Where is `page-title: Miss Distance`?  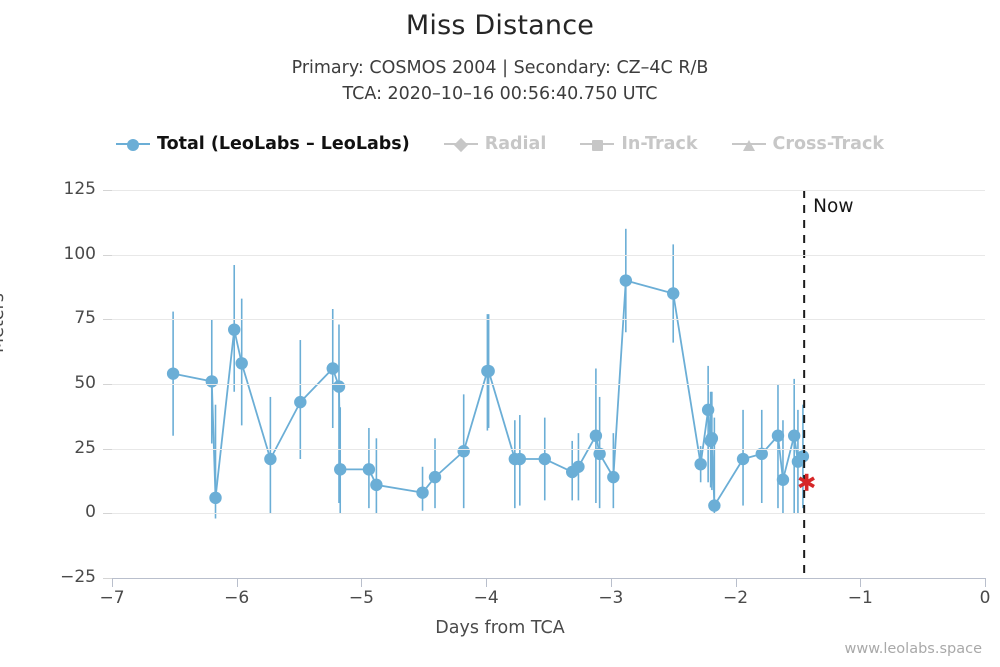
page-title: Miss Distance is located at coordinates (500, 25).